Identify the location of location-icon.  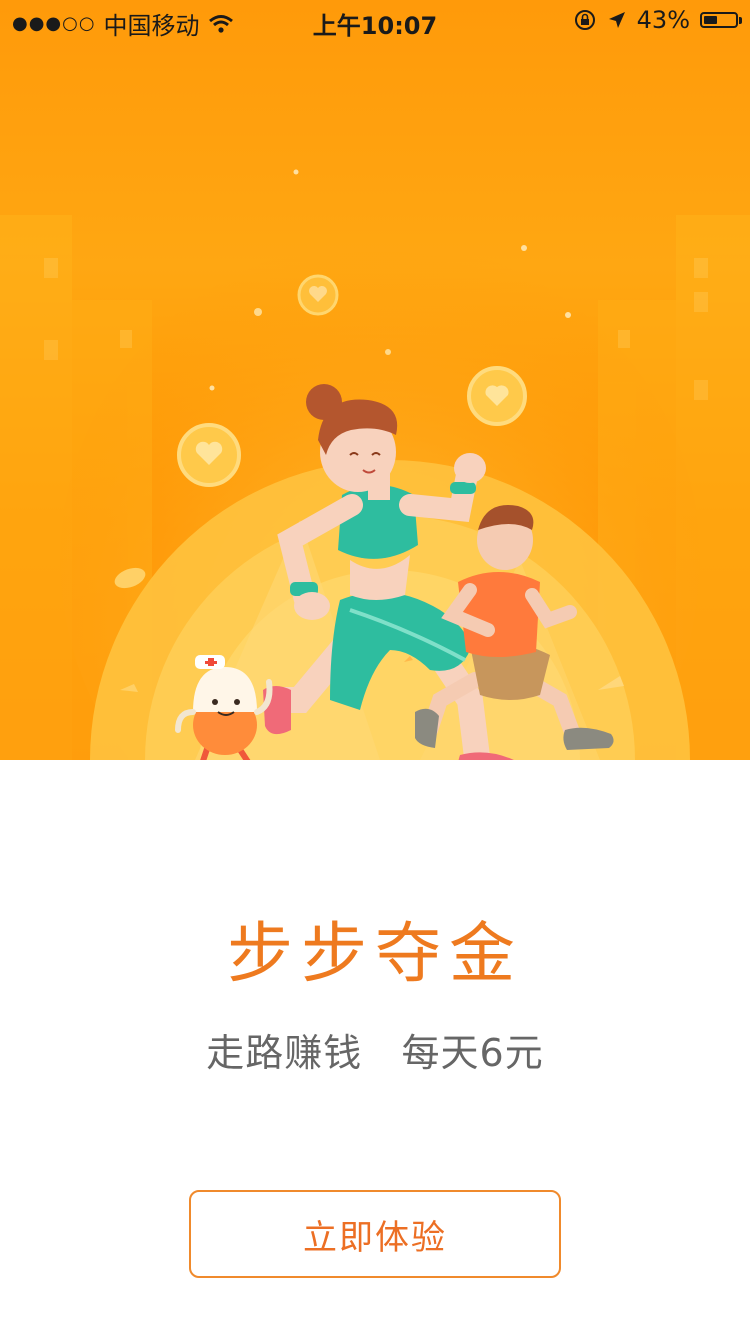
(616, 20).